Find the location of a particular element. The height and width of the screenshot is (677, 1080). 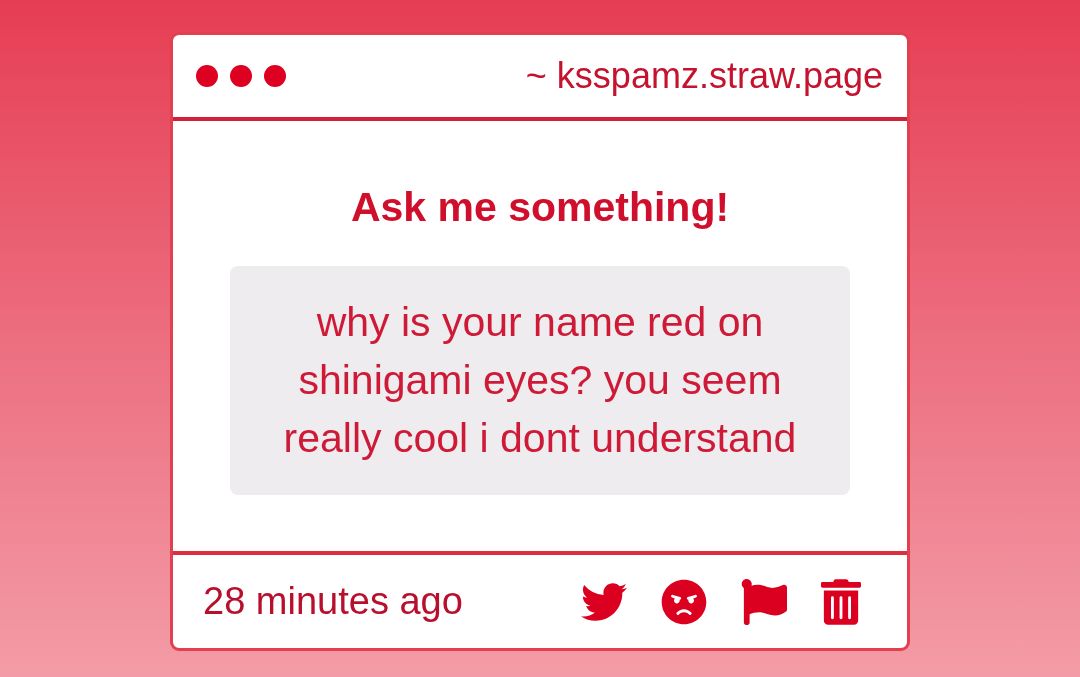

page-url: ~ ksspamz.straw.page is located at coordinates (704, 76).